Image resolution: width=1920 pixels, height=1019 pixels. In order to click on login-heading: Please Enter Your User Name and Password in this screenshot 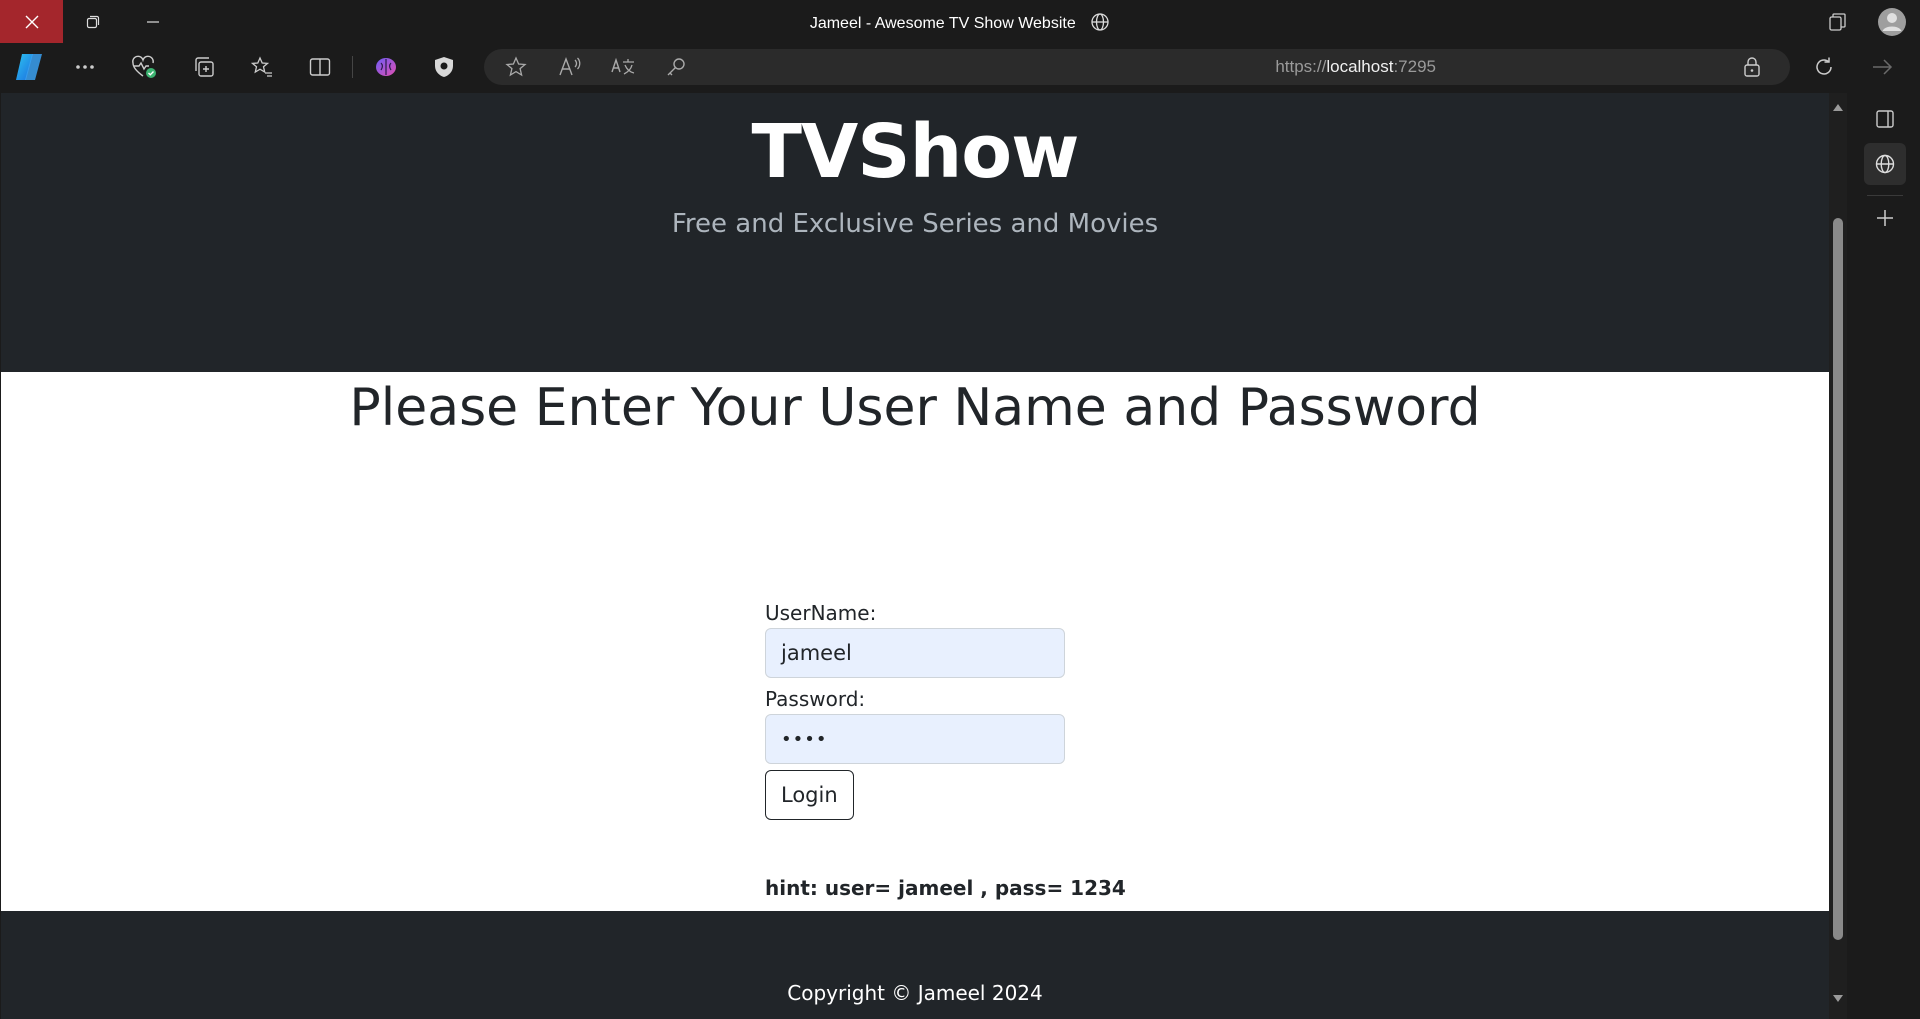, I will do `click(915, 408)`.